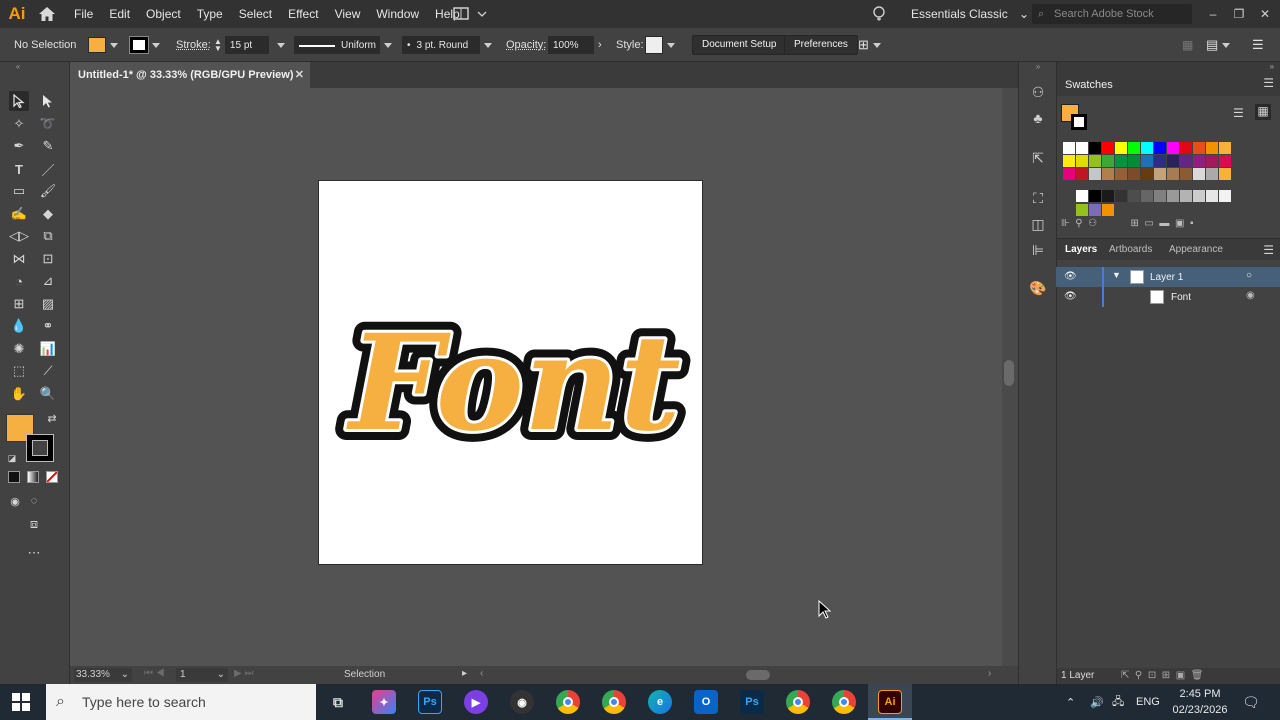 This screenshot has height=720, width=1280. Describe the element at coordinates (1265, 14) in the screenshot. I see `close-window-button: ✕` at that location.